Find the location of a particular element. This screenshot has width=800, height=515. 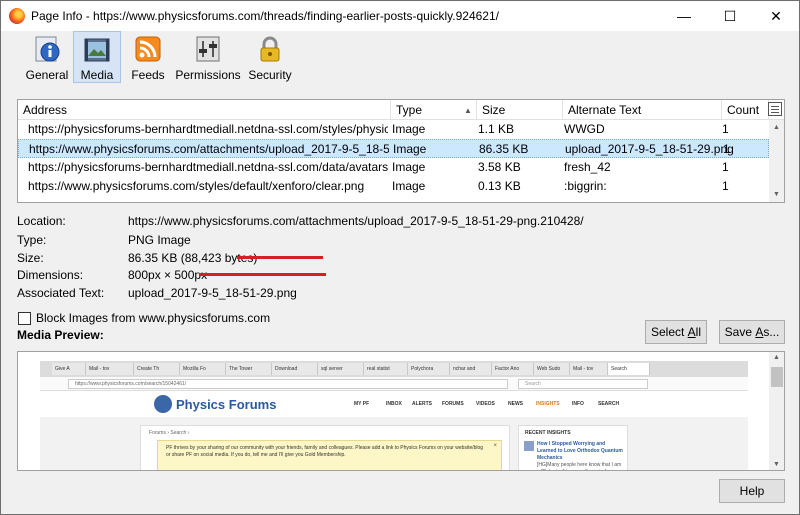

sort-ascending-icon: ▲ is located at coordinates (468, 110).